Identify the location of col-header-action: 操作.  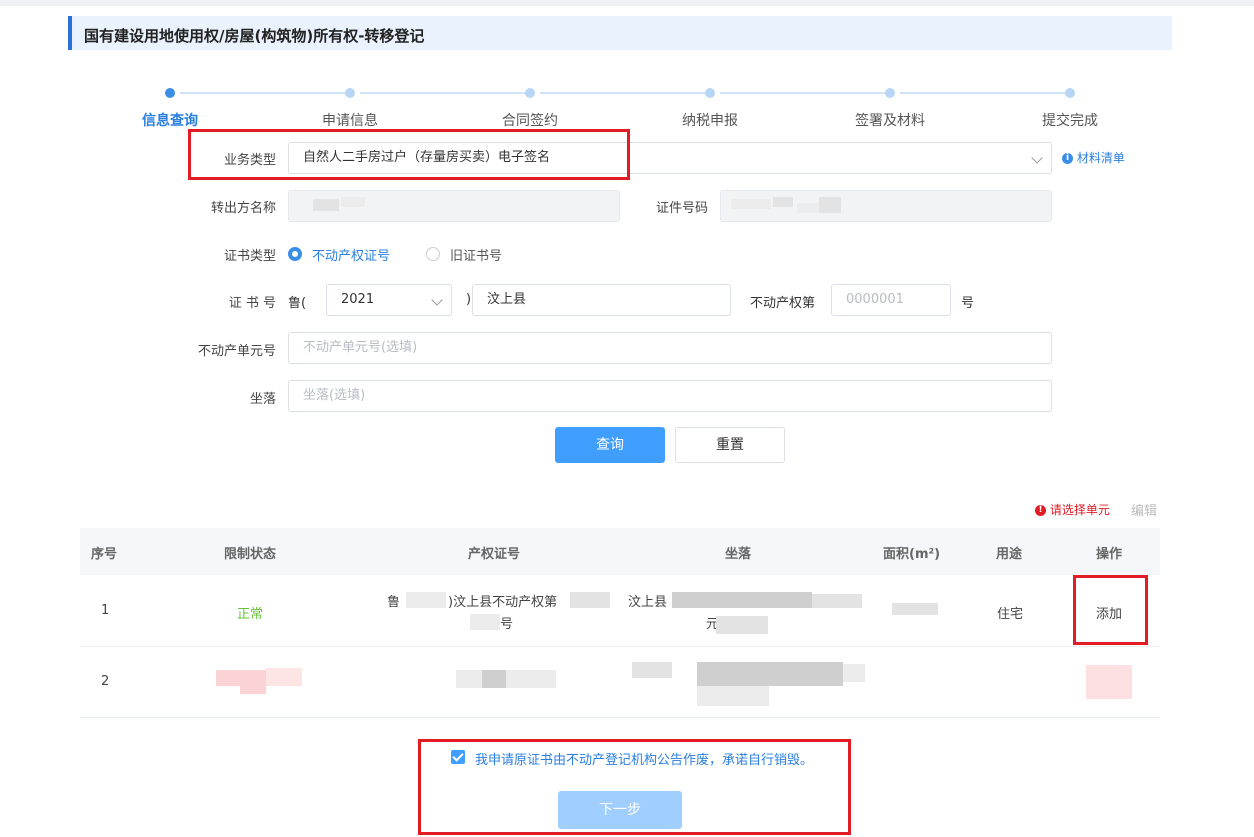
(1109, 554).